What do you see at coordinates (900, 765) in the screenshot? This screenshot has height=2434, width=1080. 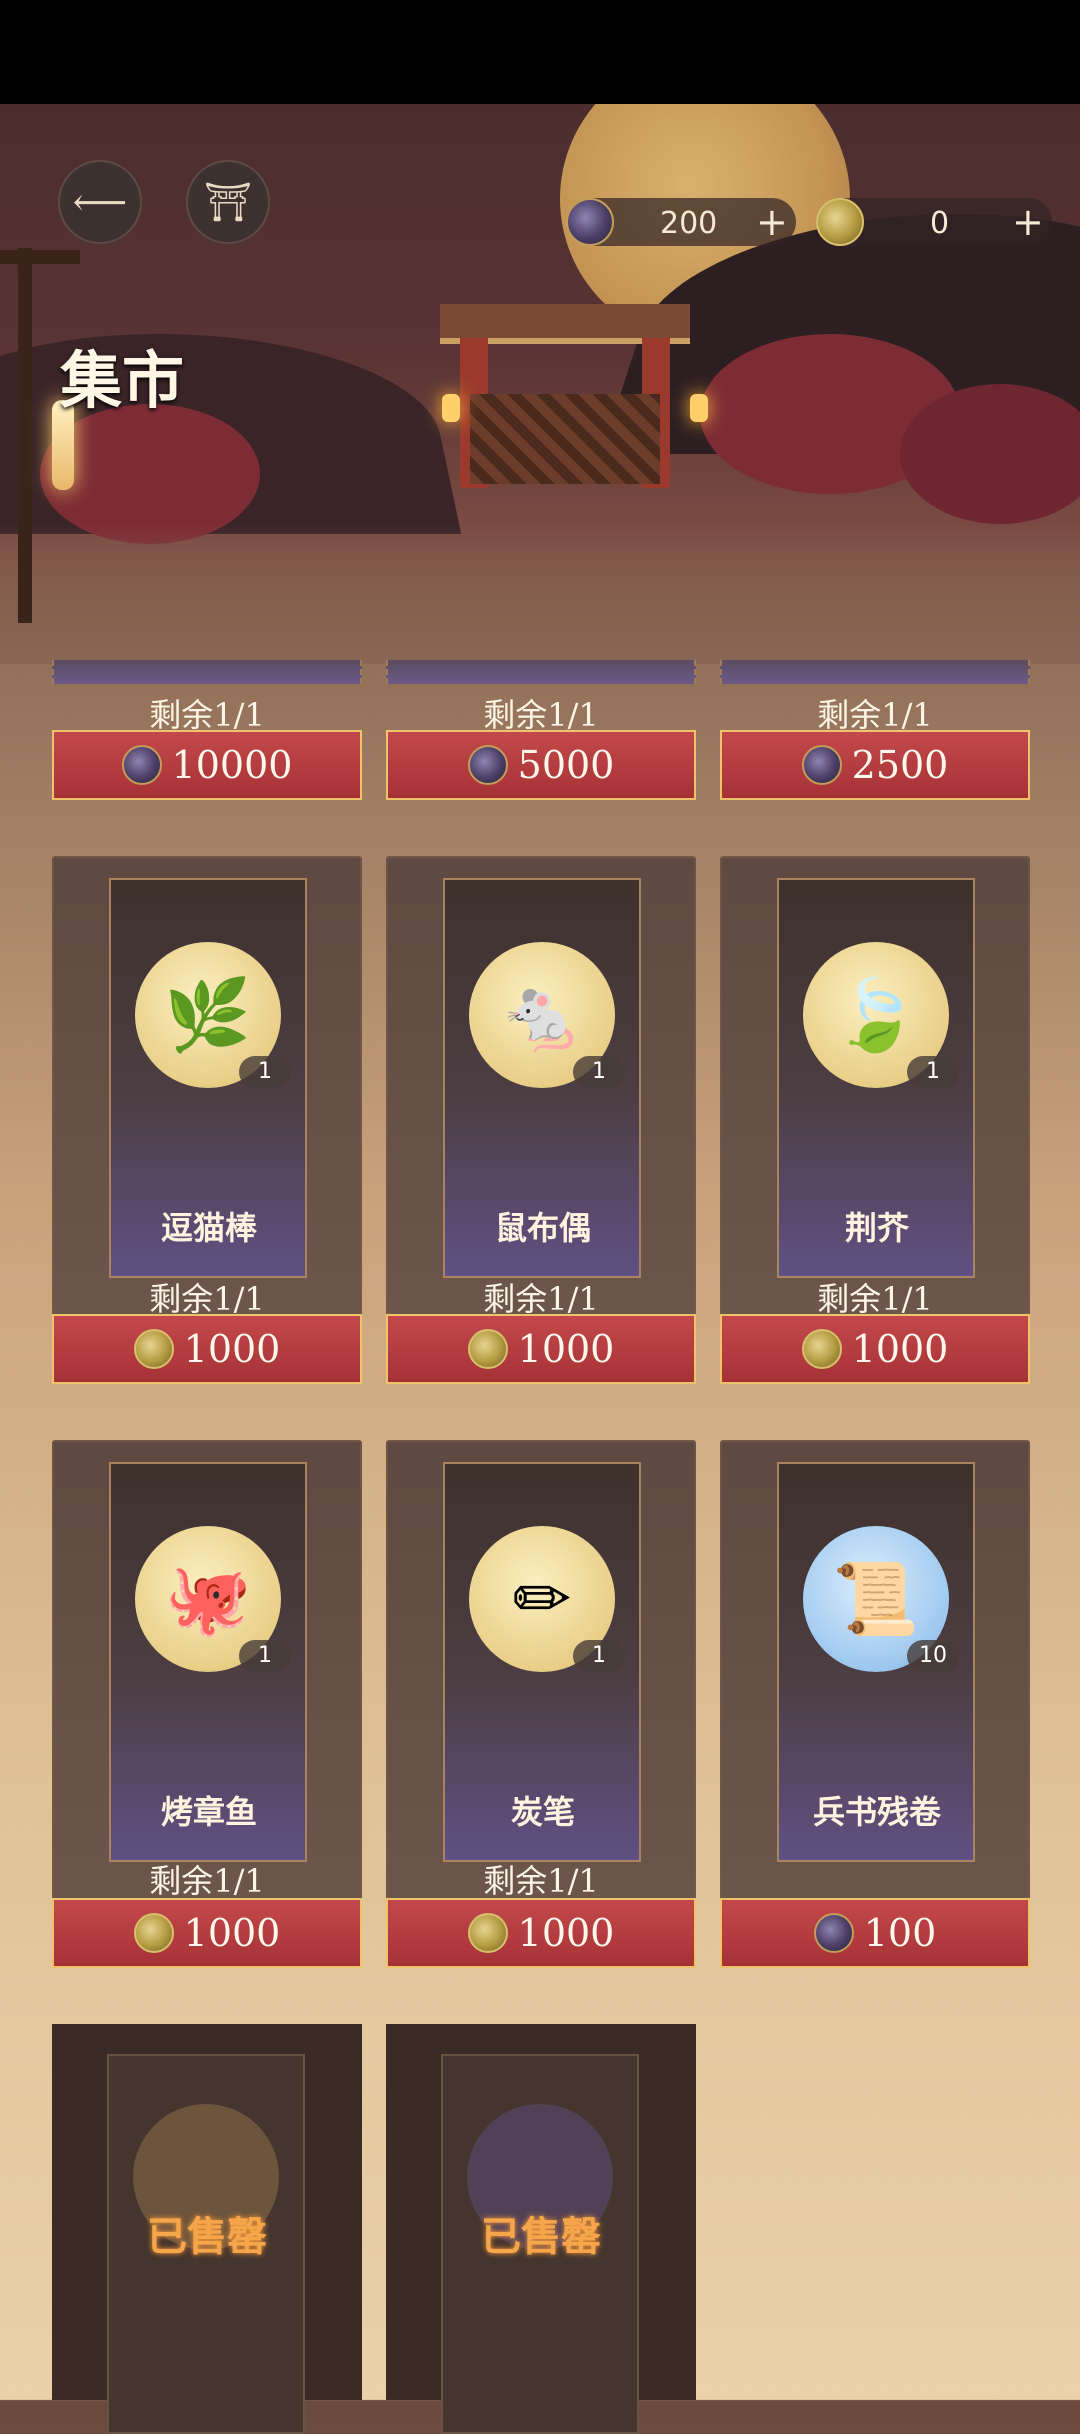 I see `price-value: 2500` at bounding box center [900, 765].